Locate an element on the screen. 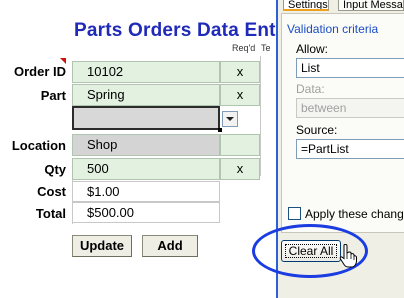  tab-input-message: Input Messa is located at coordinates (371, 5).